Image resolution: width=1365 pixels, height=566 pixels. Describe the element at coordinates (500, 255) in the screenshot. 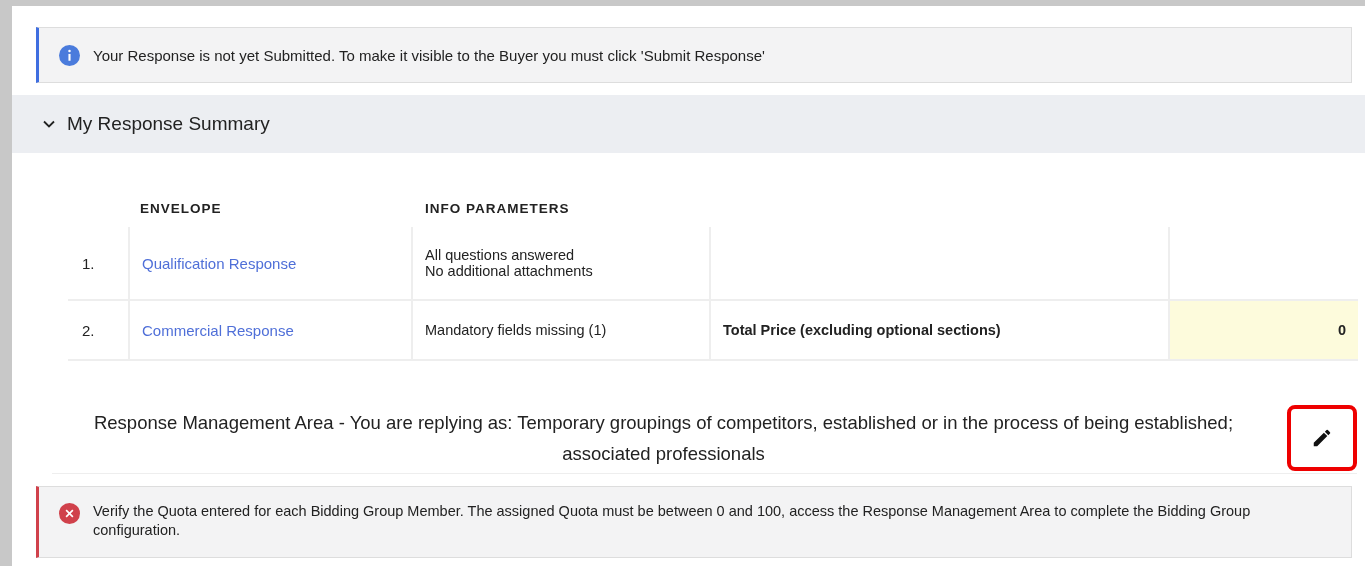

I see `info-text: All questions answered` at that location.